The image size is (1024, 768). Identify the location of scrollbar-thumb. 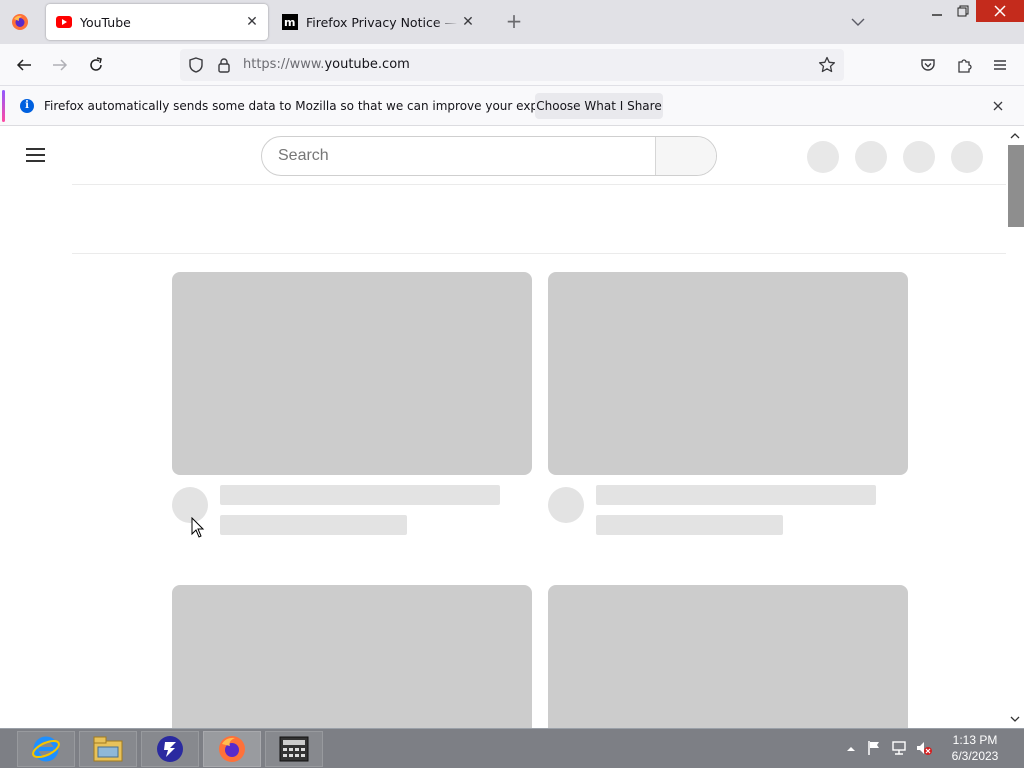
(1016, 186).